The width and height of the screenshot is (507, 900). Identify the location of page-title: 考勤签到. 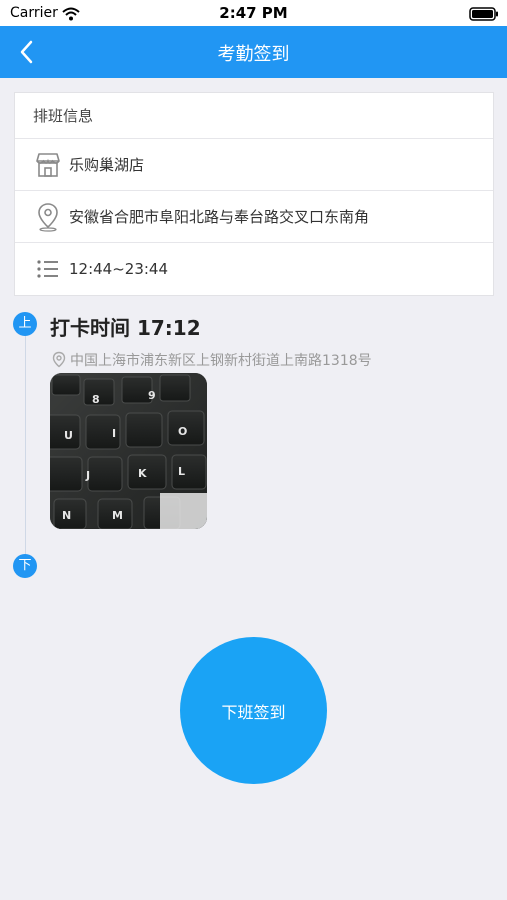
(253, 54).